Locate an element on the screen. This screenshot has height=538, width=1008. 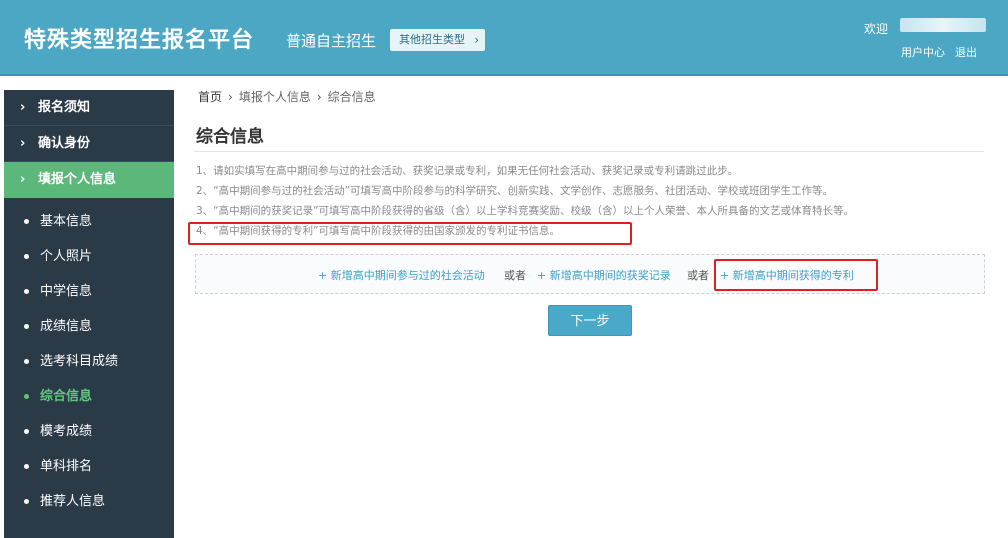
page-title: 综合信息 is located at coordinates (230, 137).